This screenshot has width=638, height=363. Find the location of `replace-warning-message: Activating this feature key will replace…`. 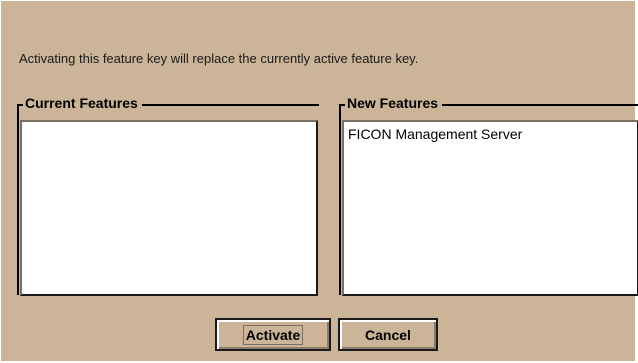

replace-warning-message: Activating this feature key will replace… is located at coordinates (219, 58).